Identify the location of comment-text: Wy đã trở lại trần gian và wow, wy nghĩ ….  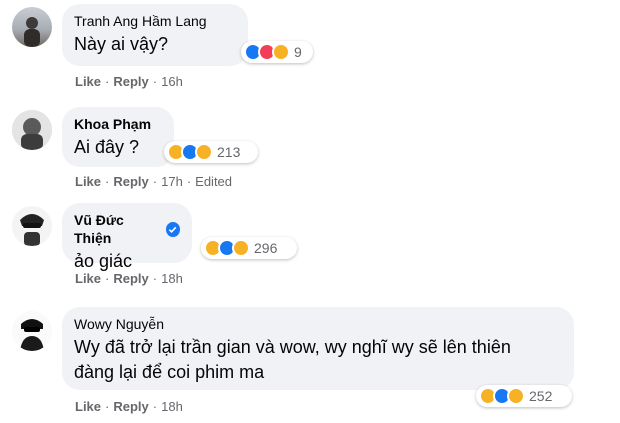
(292, 359).